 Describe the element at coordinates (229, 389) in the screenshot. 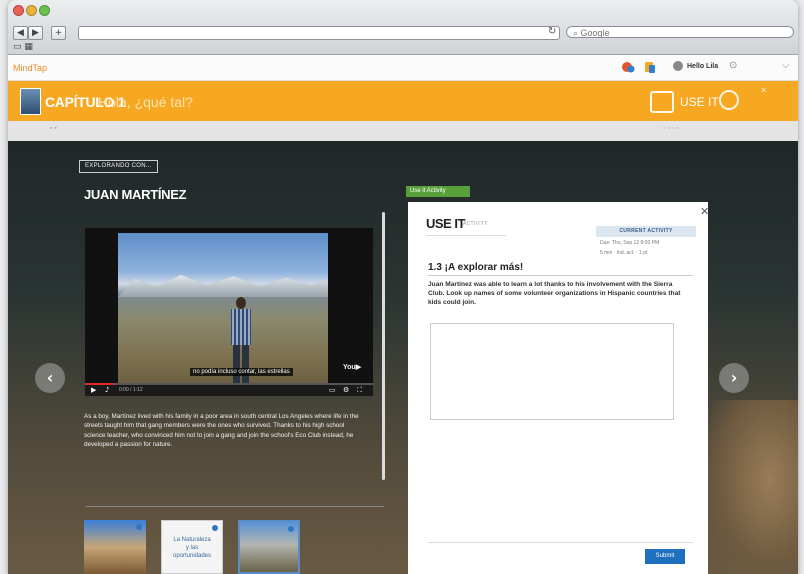

I see `video-controls: ▶ ♪ 0:00 / 1:12 ▭ ⚙ ⛶` at that location.